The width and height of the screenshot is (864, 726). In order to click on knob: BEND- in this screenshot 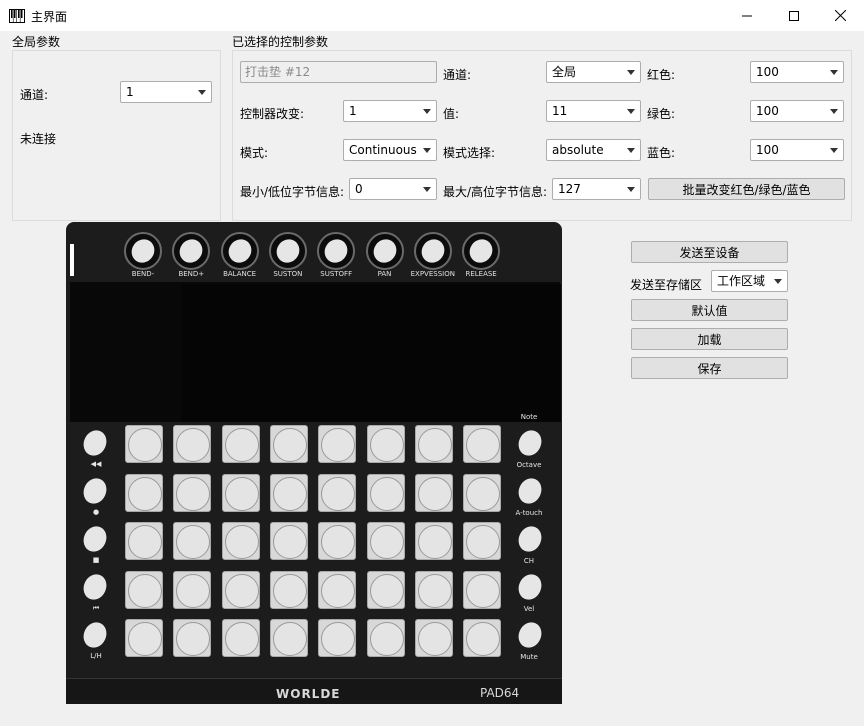, I will do `click(143, 257)`.